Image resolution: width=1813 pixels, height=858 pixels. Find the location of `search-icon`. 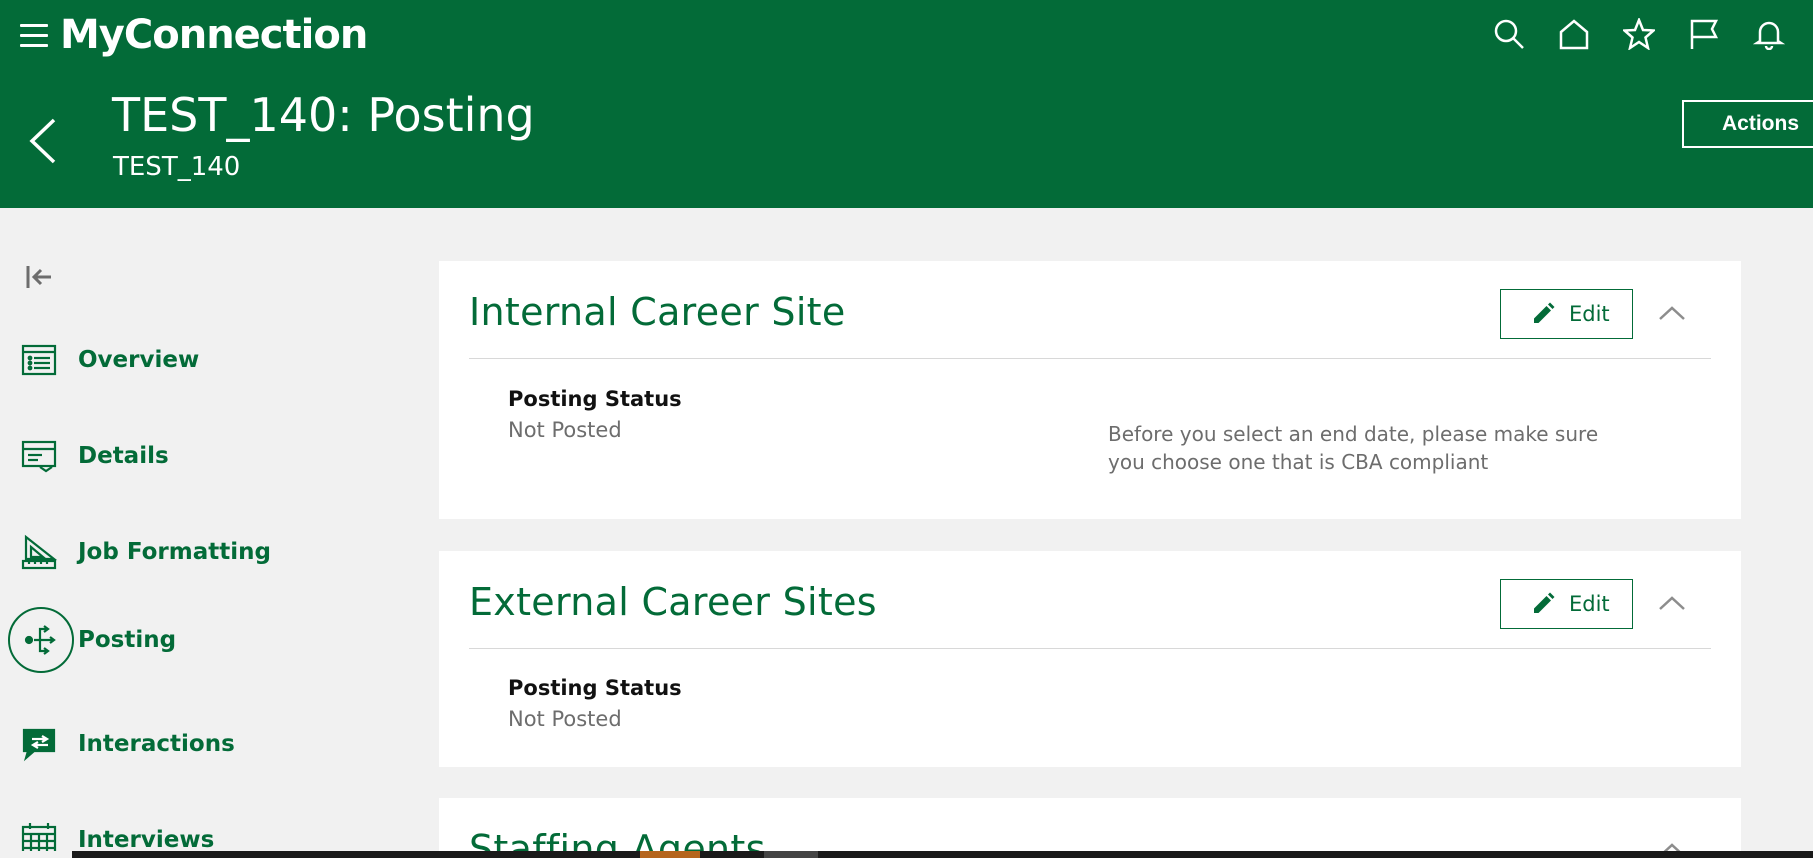

search-icon is located at coordinates (1509, 34).